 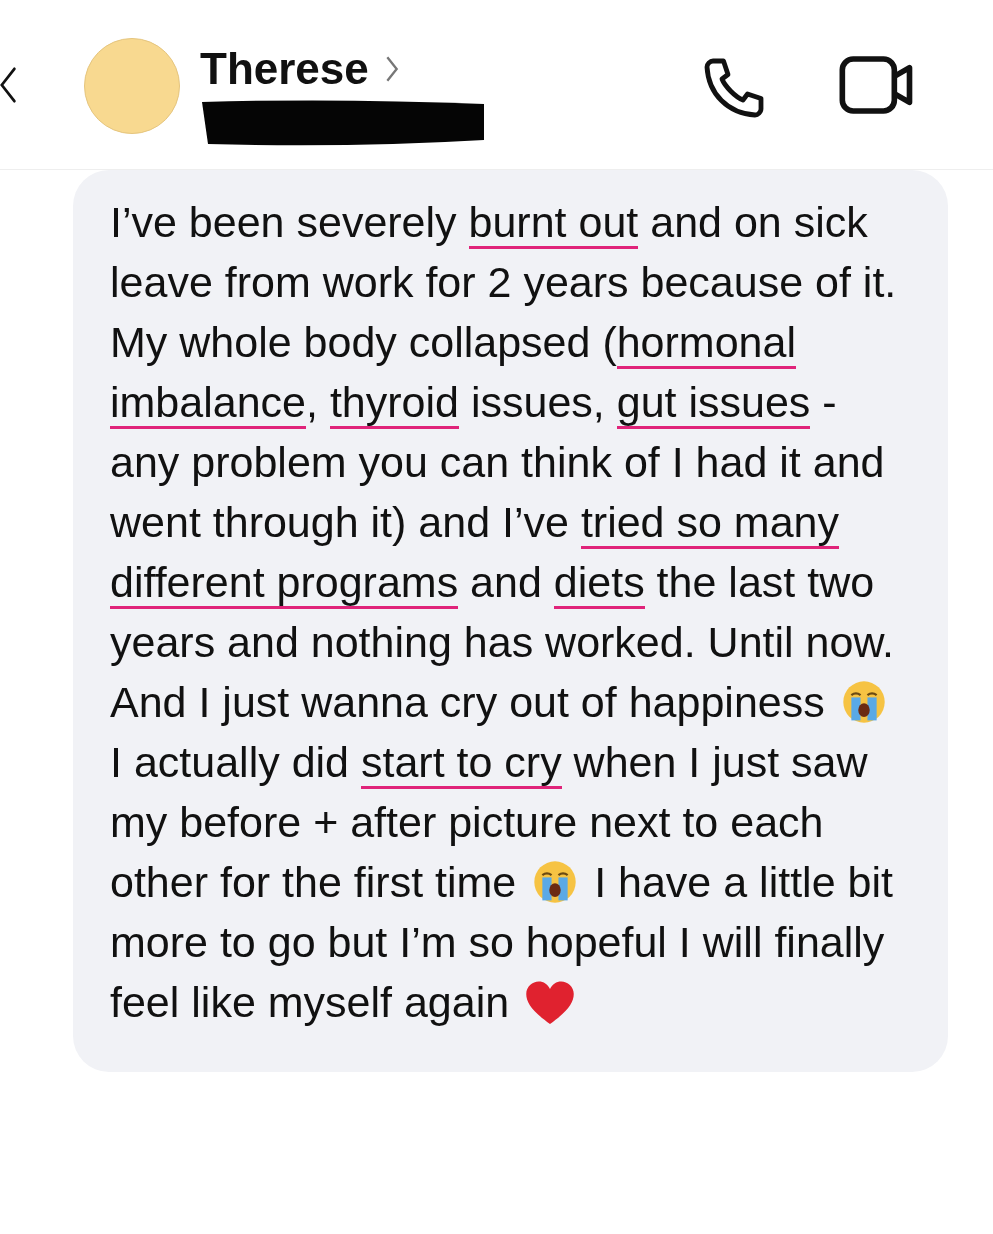 I want to click on chevron-right-icon, so click(x=391, y=69).